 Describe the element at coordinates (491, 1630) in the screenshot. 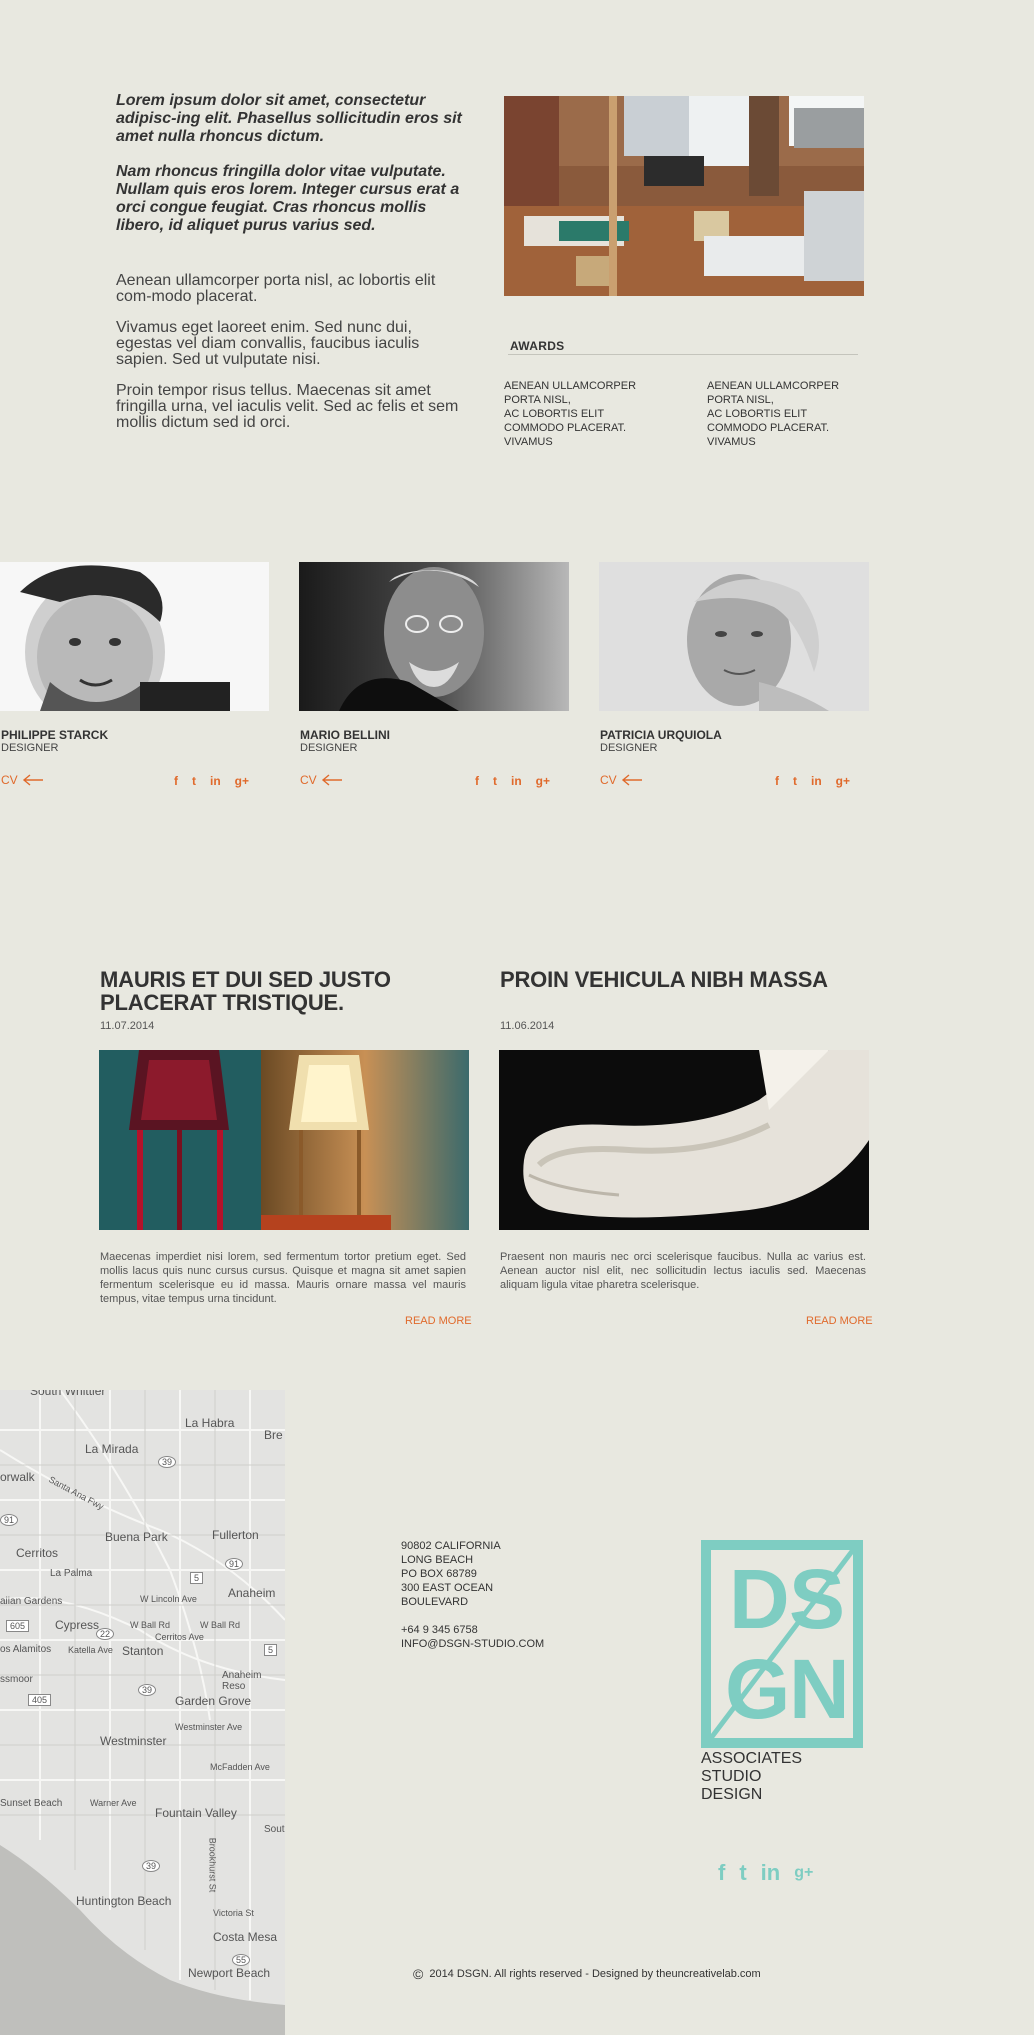

I see `phone-number: +64 9 345 6758` at that location.